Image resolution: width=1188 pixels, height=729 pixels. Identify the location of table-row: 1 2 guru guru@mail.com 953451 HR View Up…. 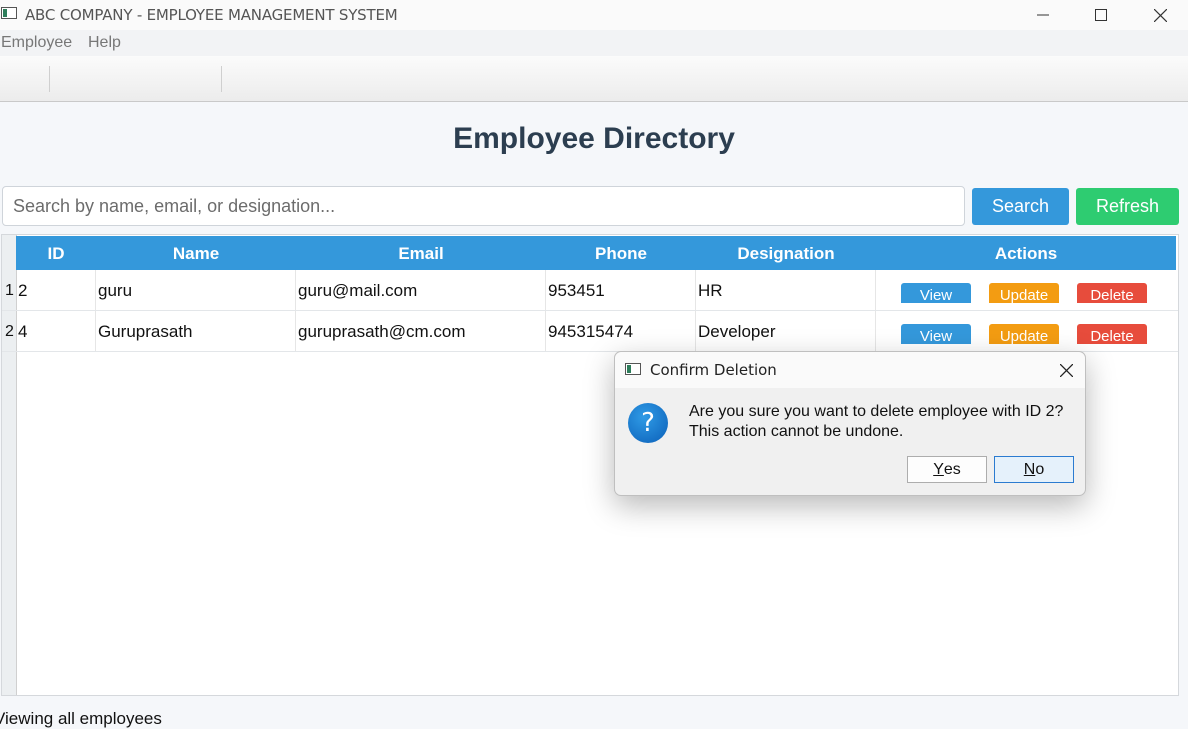
(590, 290).